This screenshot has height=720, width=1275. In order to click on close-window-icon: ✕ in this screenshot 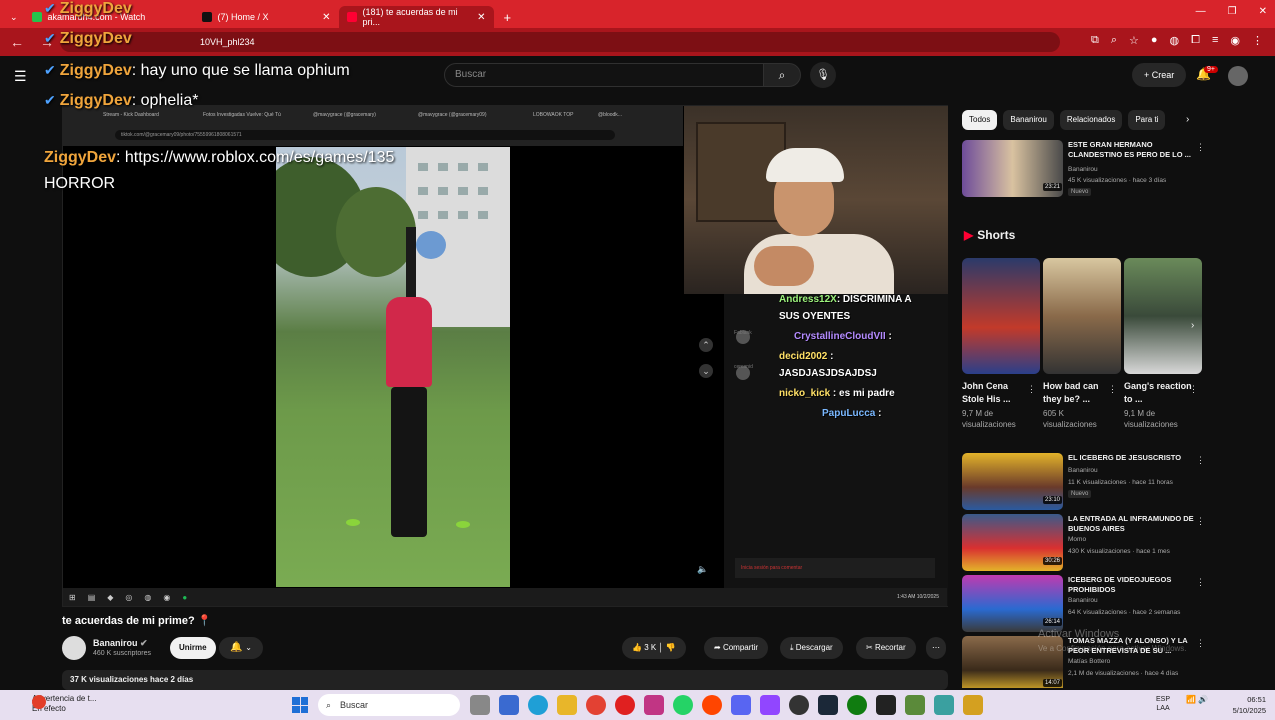, I will do `click(1263, 11)`.